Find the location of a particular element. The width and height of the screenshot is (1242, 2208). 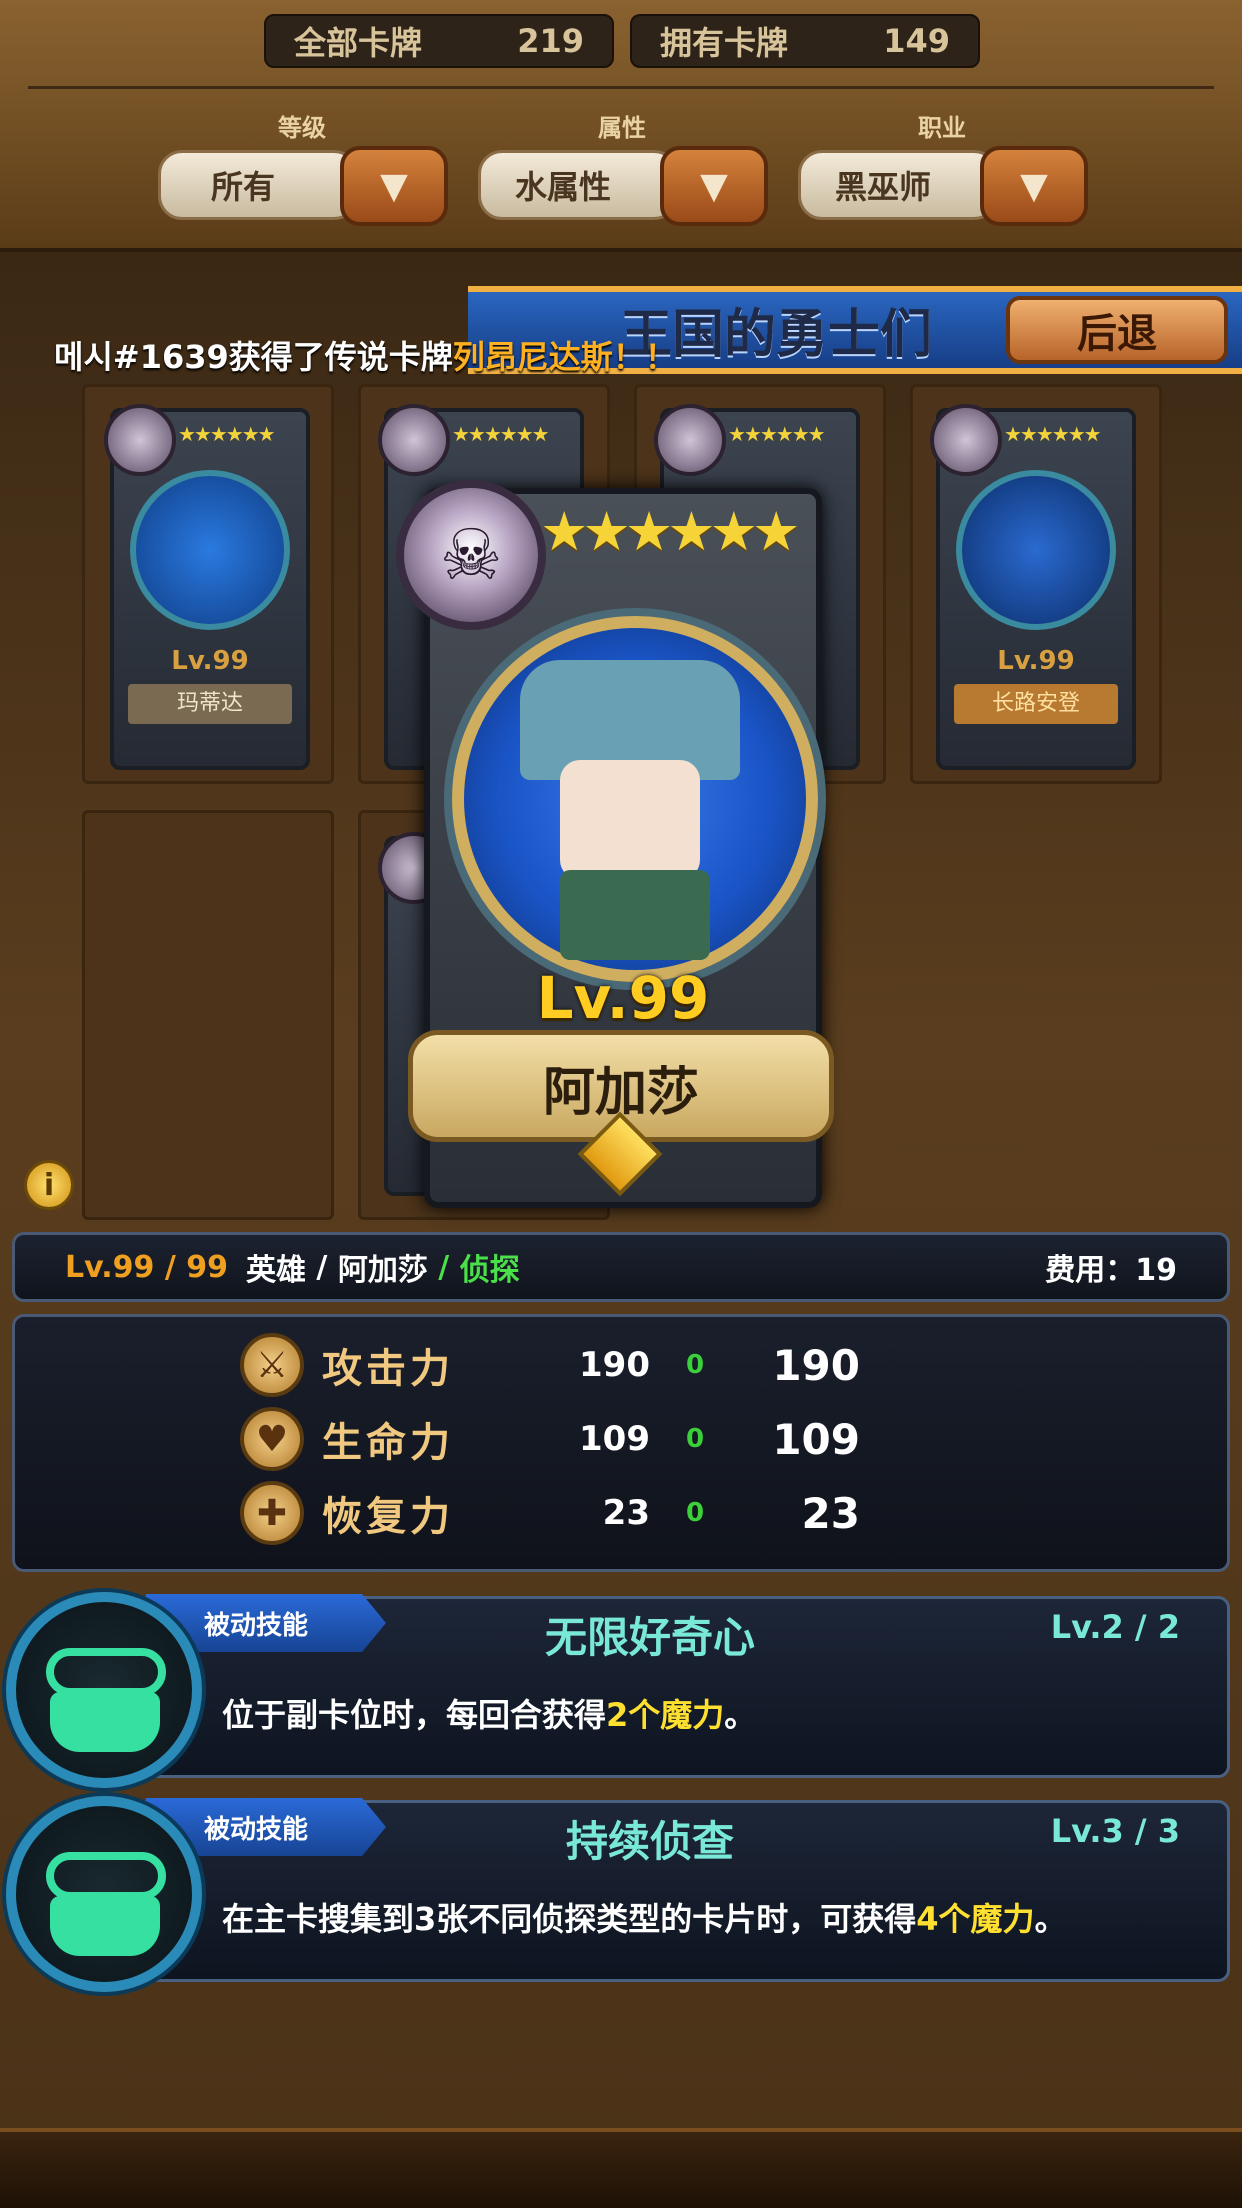

all-cards-label: 全部卡牌 is located at coordinates (358, 43).